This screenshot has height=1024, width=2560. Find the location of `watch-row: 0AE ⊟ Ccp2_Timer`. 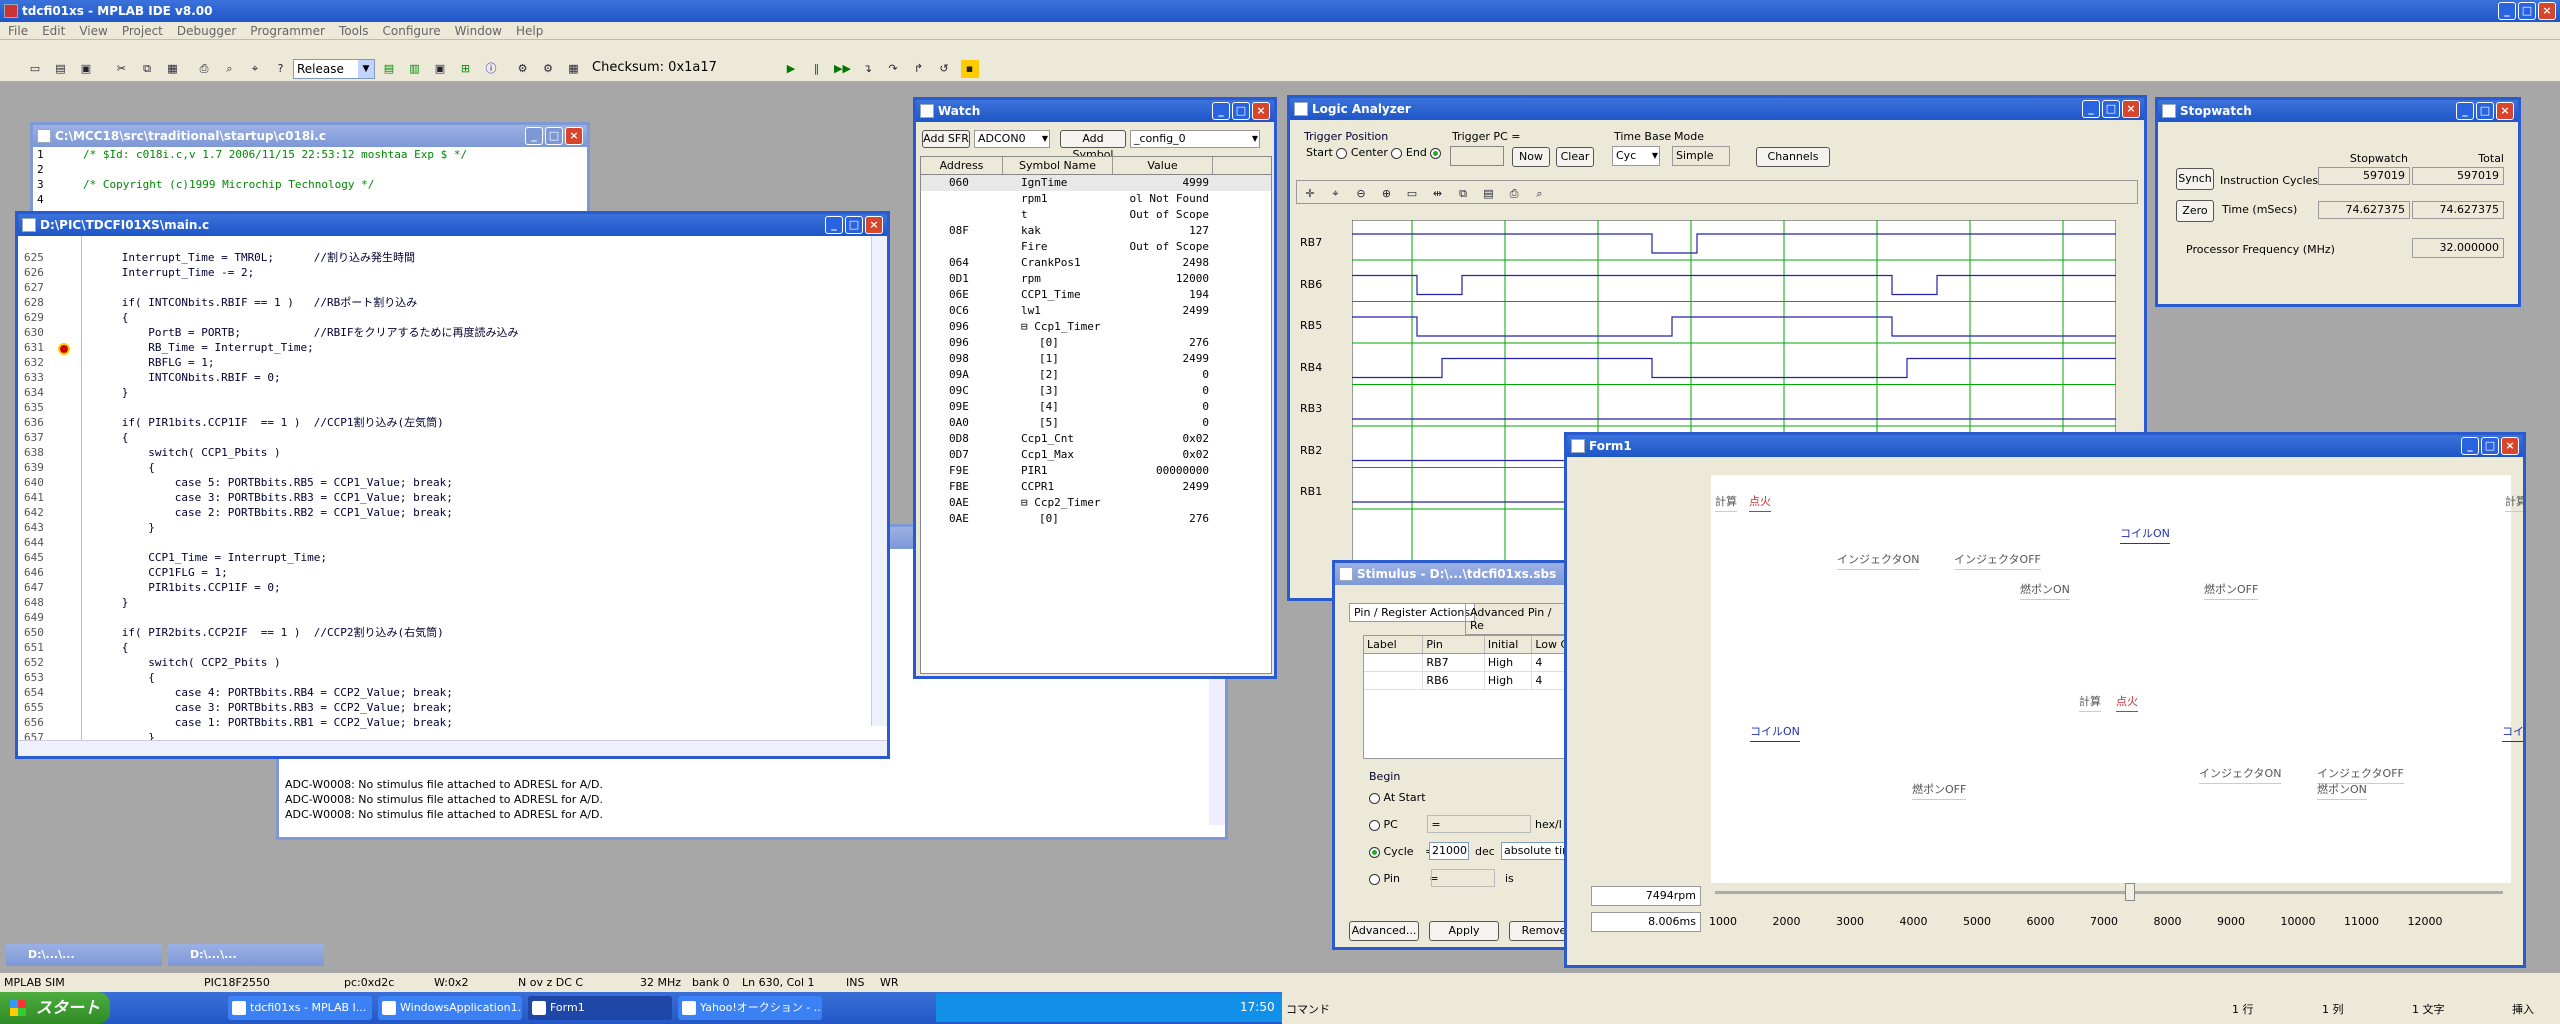

watch-row: 0AE ⊟ Ccp2_Timer is located at coordinates (1096, 503).